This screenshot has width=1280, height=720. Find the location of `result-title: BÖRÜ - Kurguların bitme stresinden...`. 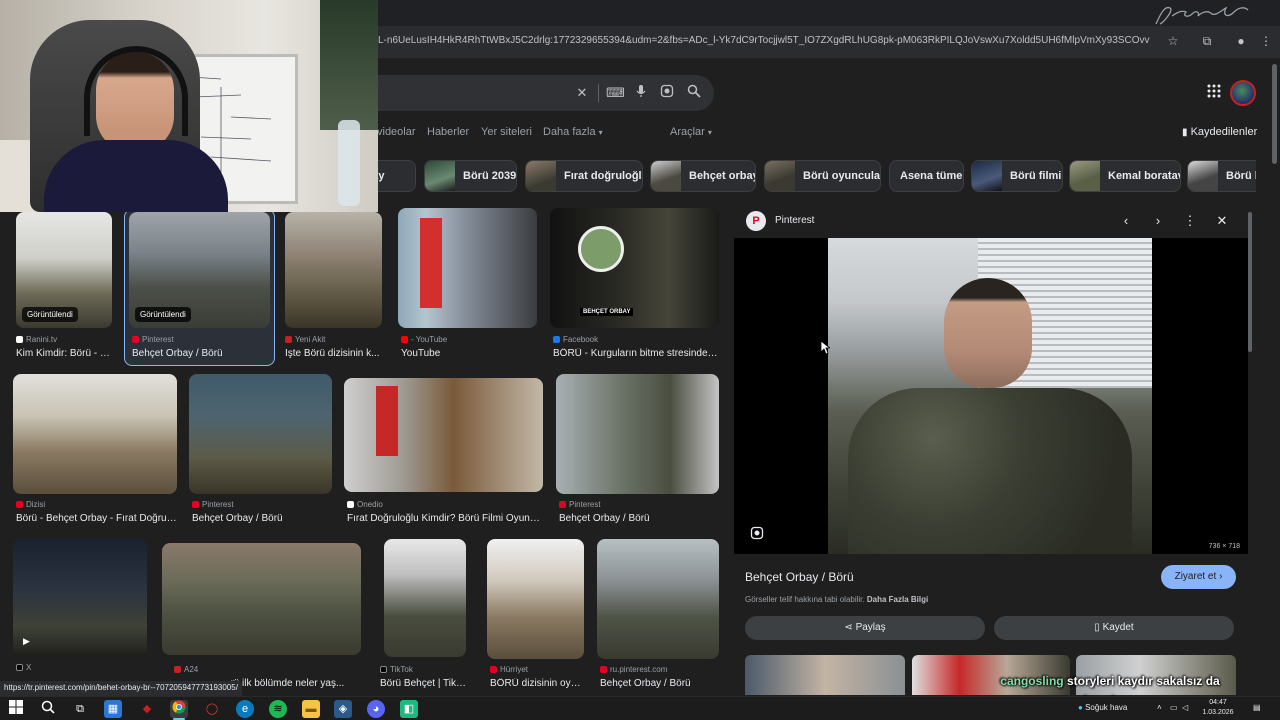

result-title: BÖRÜ - Kurguların bitme stresinden... is located at coordinates (636, 353).